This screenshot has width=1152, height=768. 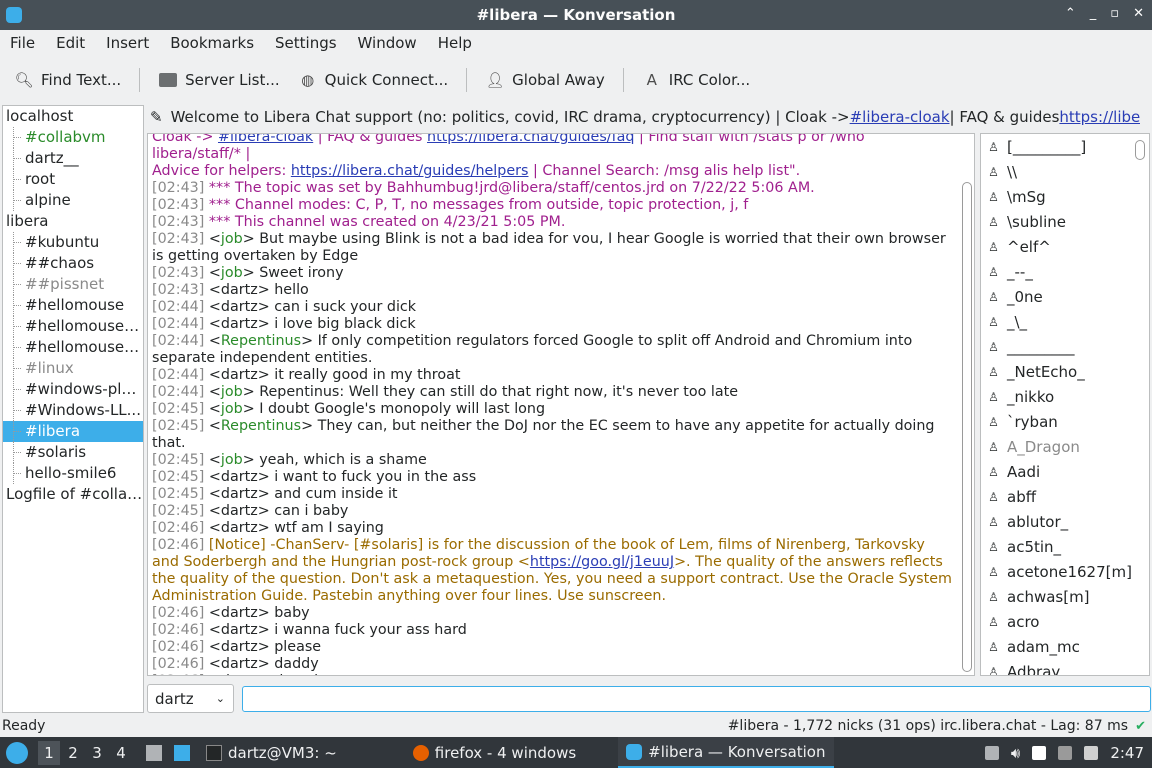 What do you see at coordinates (1091, 752) in the screenshot?
I see `updates-icon` at bounding box center [1091, 752].